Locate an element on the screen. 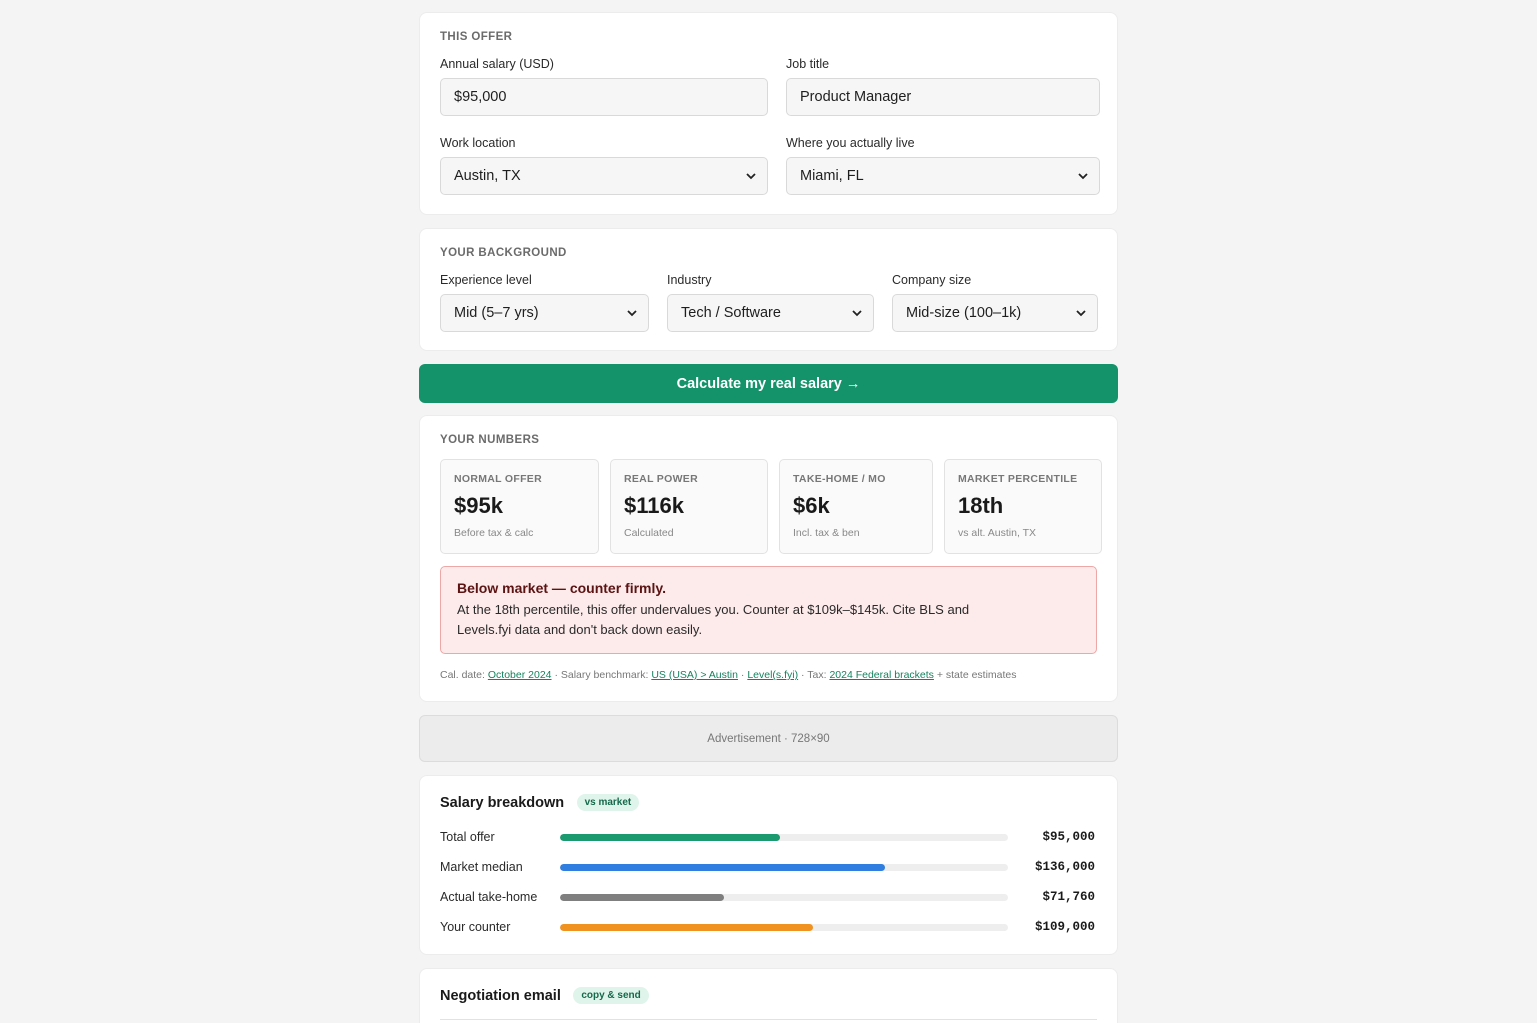 The image size is (1537, 1023). salary-input: $95,000 is located at coordinates (604, 97).